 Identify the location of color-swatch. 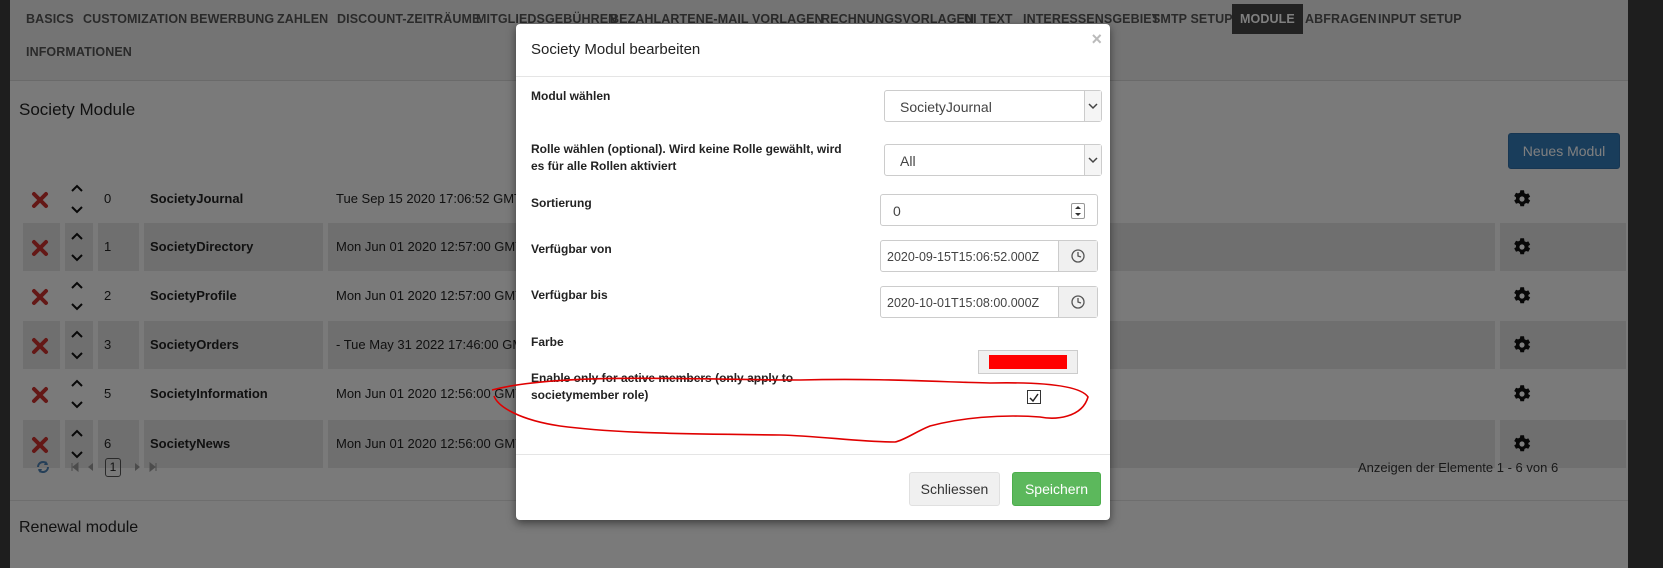
(1028, 362).